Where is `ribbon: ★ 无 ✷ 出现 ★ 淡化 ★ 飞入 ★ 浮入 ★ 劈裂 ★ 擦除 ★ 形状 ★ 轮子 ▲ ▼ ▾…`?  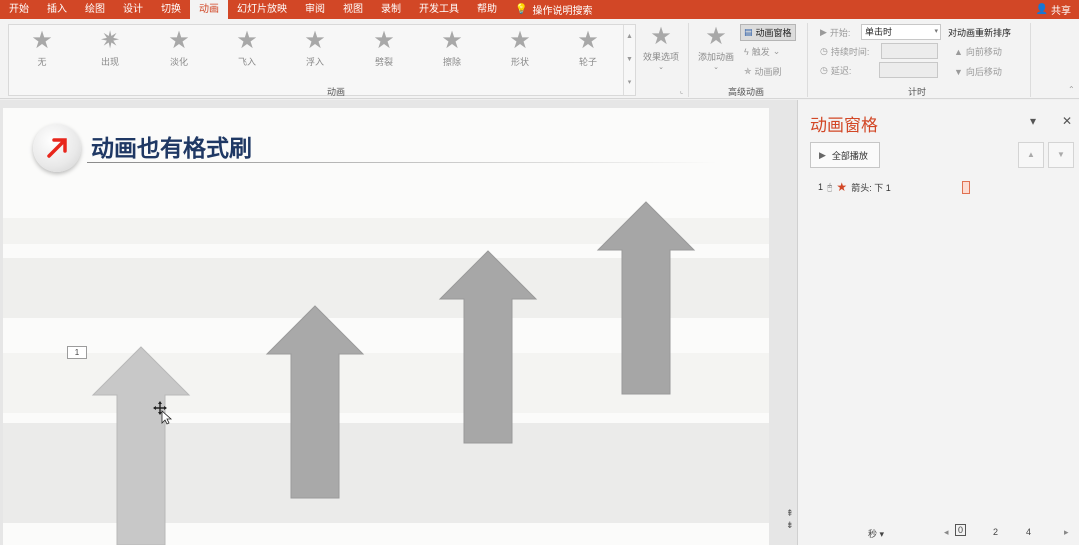
ribbon: ★ 无 ✷ 出现 ★ 淡化 ★ 飞入 ★ 浮入 ★ 劈裂 ★ 擦除 ★ 形状 ★ 轮子 ▲ ▼ ▾… is located at coordinates (539, 59).